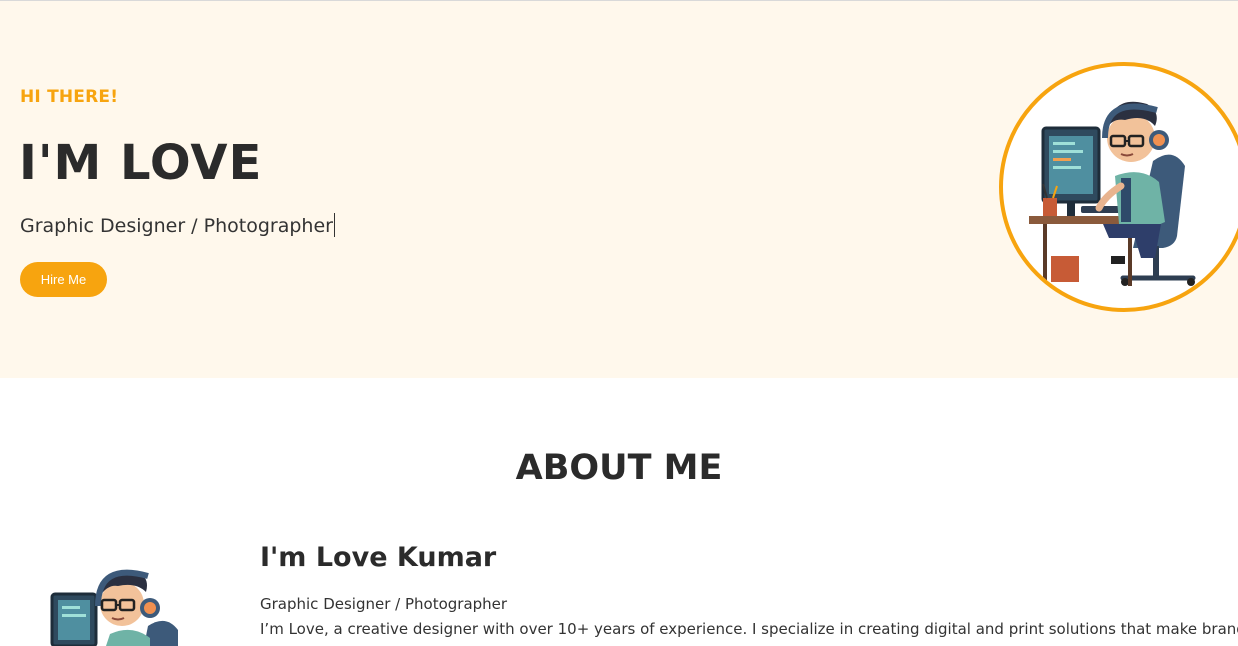 The image size is (1238, 646). I want to click on about-avatar, so click(125, 601).